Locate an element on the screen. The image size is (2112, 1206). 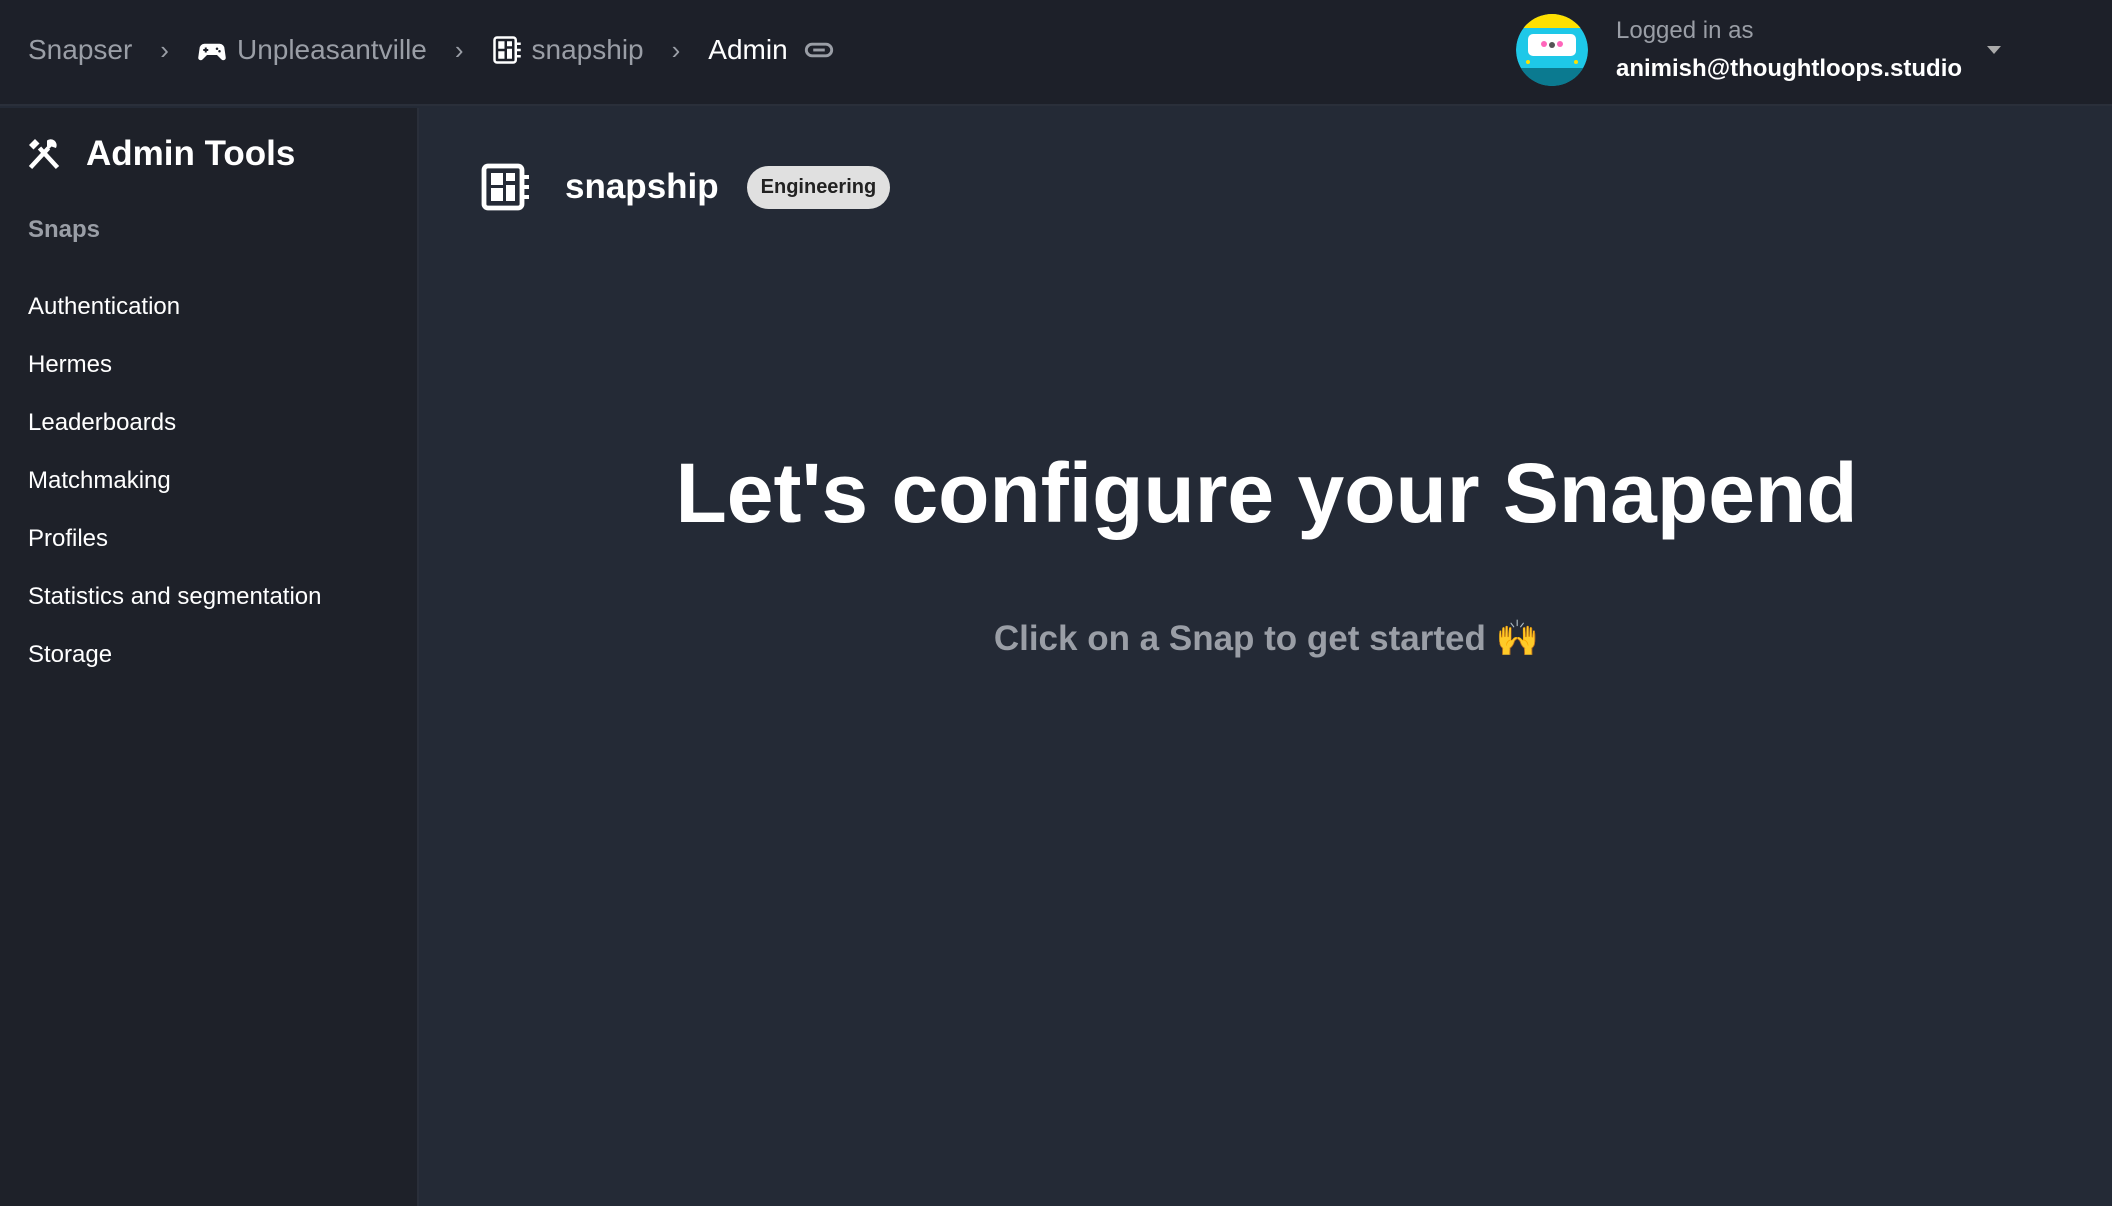
sidebar-item-profiles: Profiles is located at coordinates (175, 539).